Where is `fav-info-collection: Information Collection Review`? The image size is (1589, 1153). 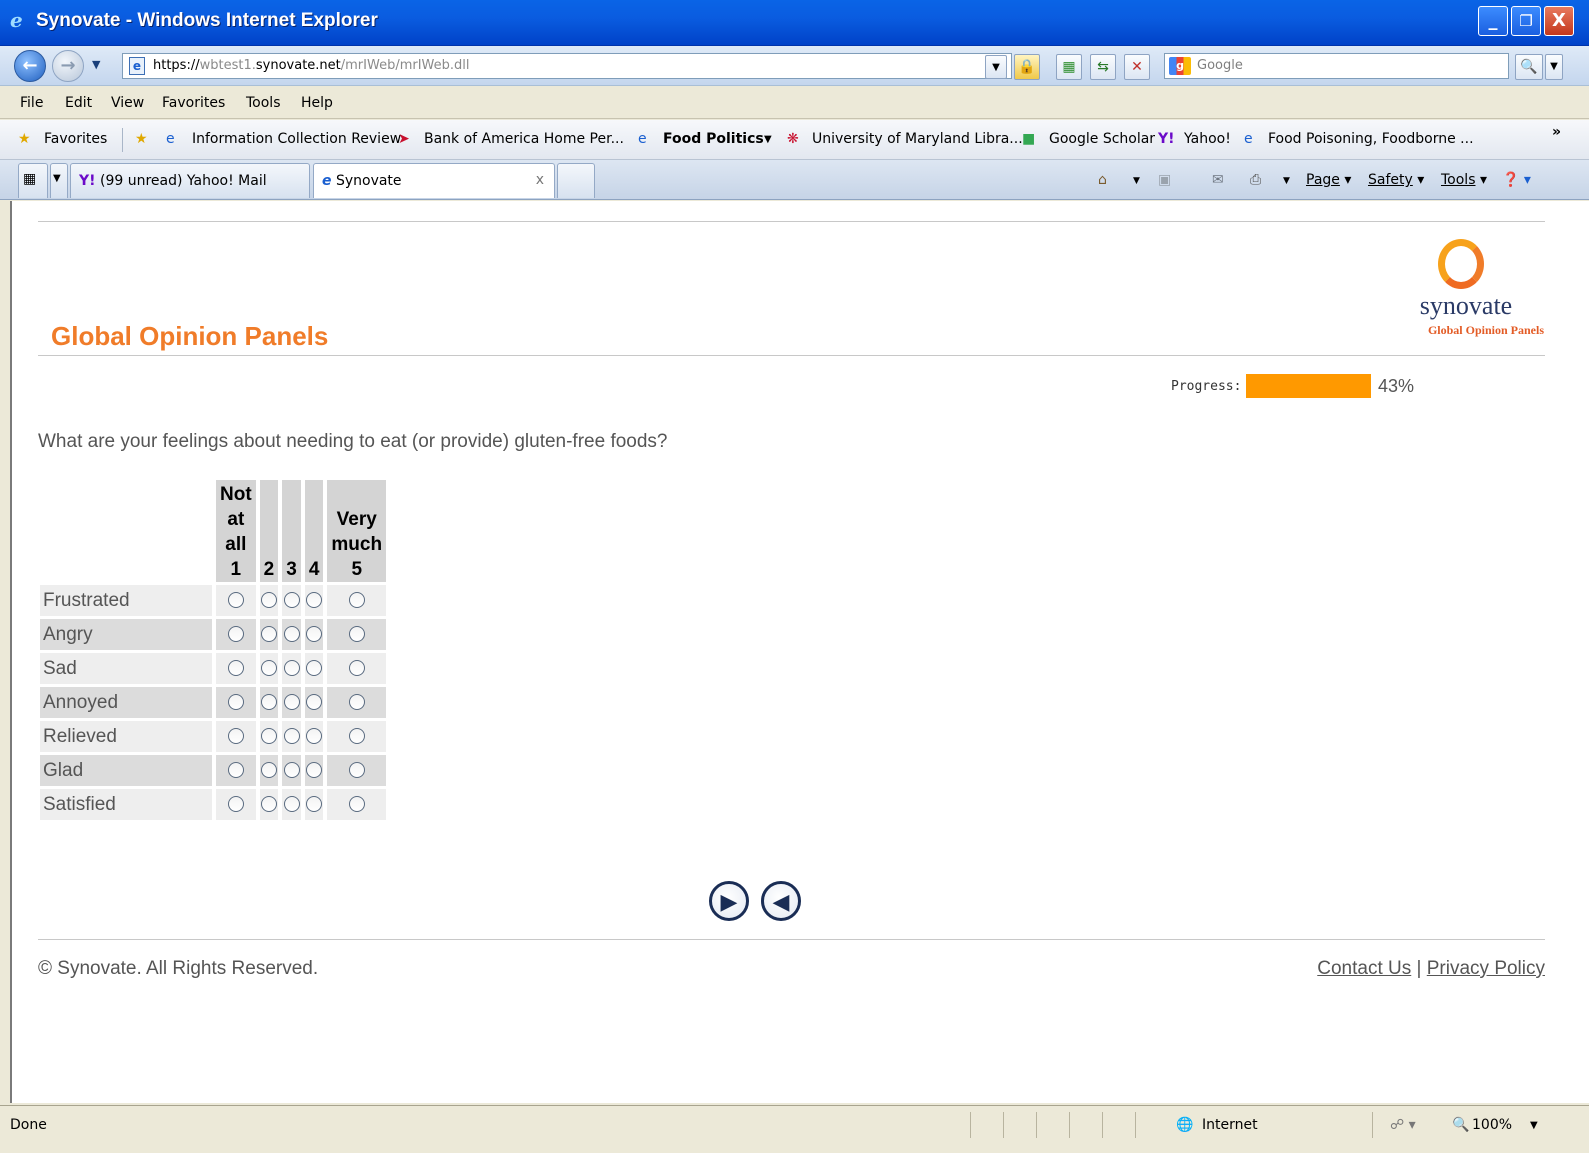 fav-info-collection: Information Collection Review is located at coordinates (296, 139).